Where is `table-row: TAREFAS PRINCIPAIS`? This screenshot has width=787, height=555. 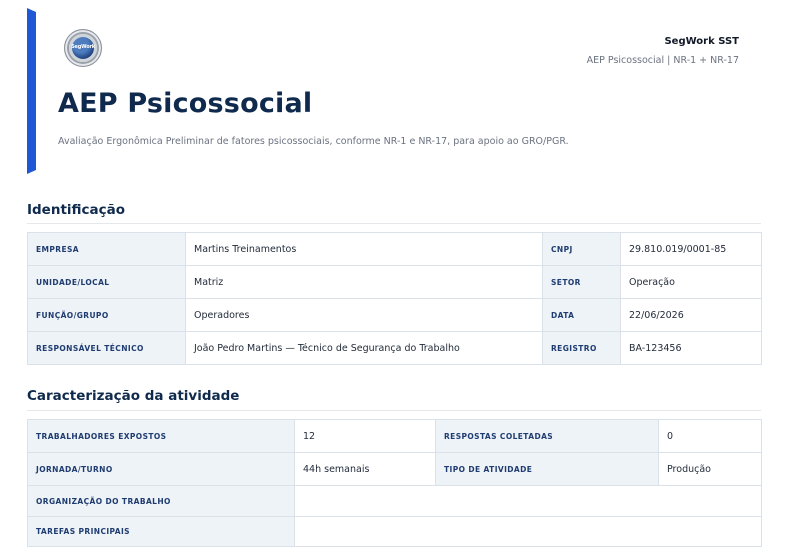
table-row: TAREFAS PRINCIPAIS is located at coordinates (394, 531).